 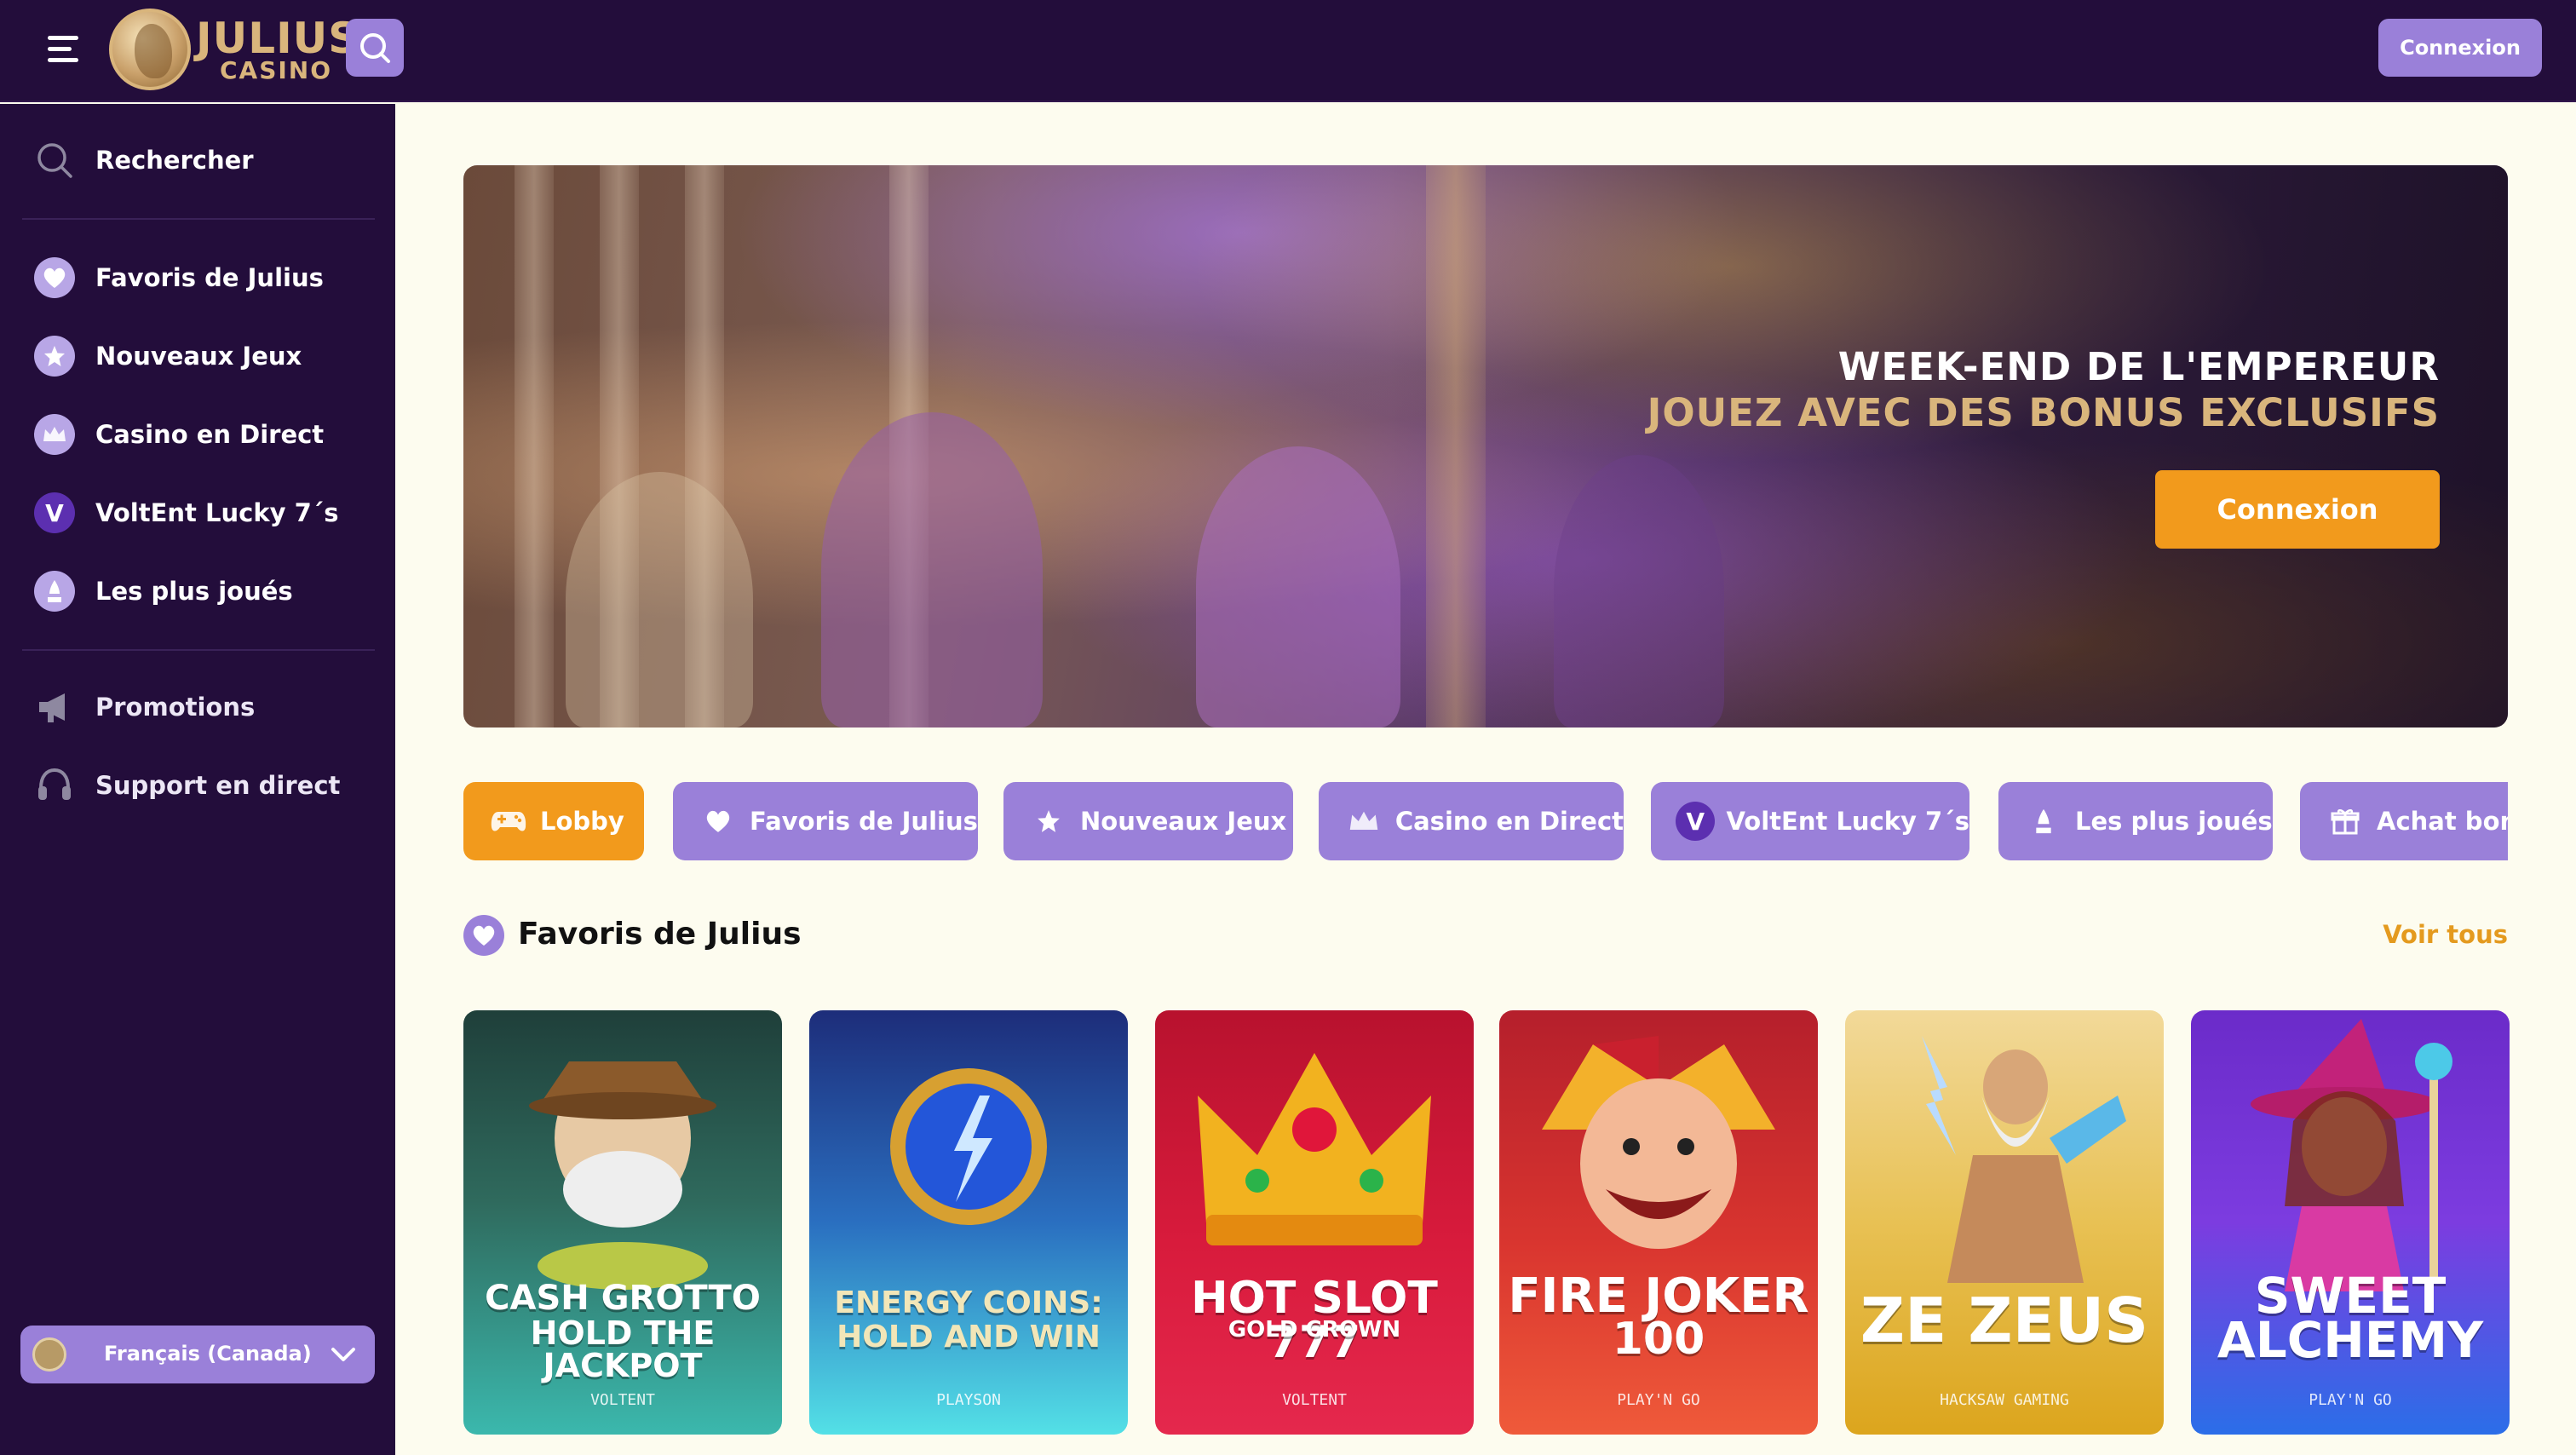 What do you see at coordinates (174, 161) in the screenshot?
I see `sidebar-search-label: Rechercher` at bounding box center [174, 161].